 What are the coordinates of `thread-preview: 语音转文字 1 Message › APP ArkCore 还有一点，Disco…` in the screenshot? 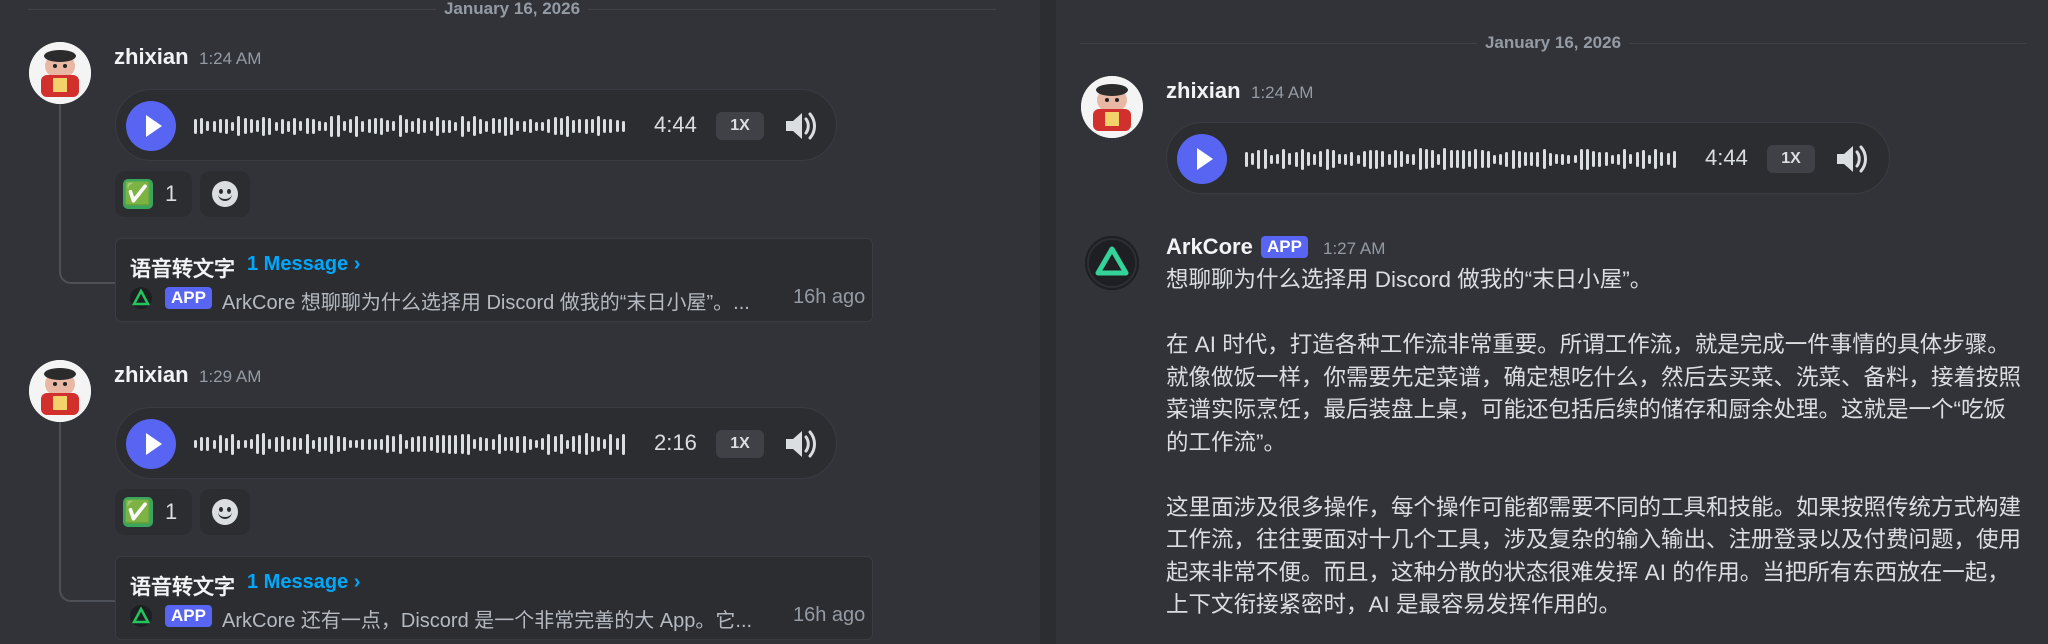 It's located at (494, 598).